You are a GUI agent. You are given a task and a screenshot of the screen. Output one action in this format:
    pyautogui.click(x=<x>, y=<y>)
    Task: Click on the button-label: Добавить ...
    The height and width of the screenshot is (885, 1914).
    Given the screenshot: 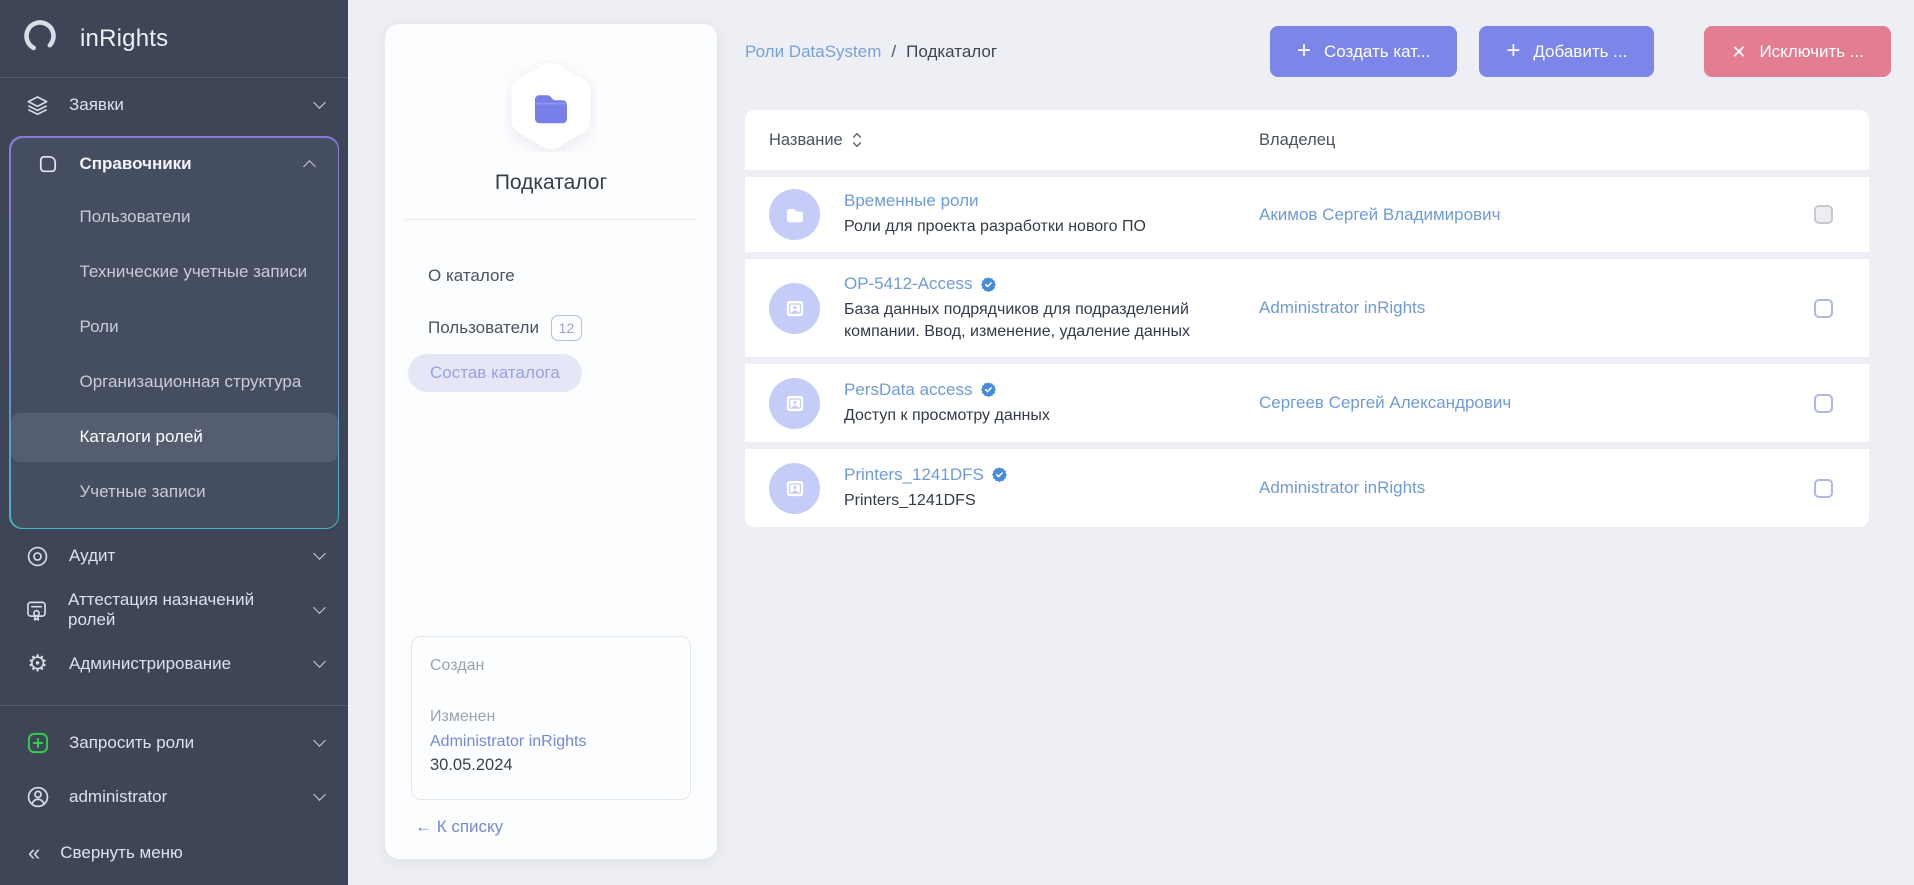 What is the action you would take?
    pyautogui.click(x=1580, y=51)
    